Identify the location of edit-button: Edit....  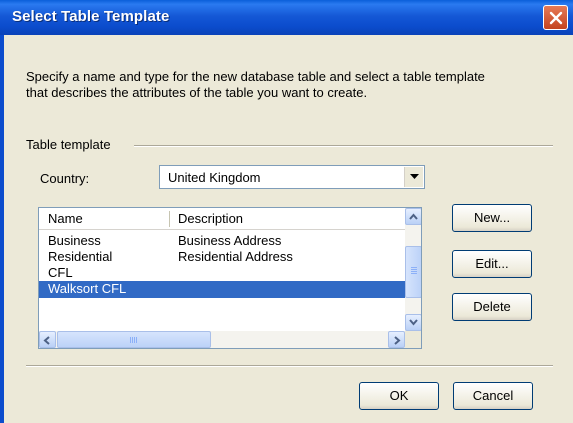
(492, 264).